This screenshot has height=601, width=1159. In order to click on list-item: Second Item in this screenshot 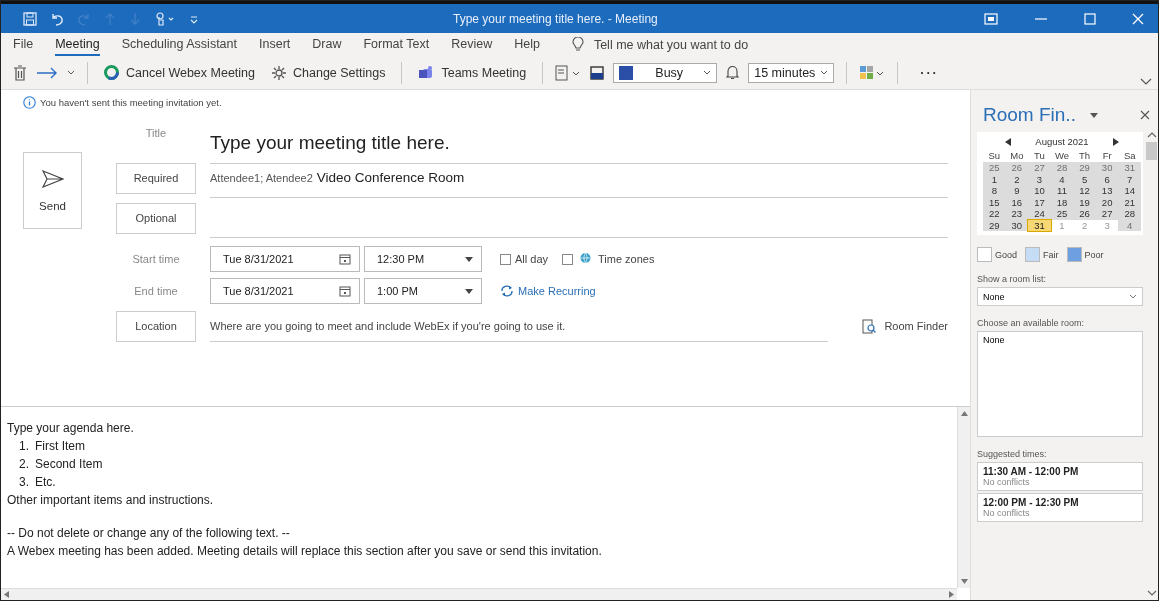, I will do `click(69, 464)`.